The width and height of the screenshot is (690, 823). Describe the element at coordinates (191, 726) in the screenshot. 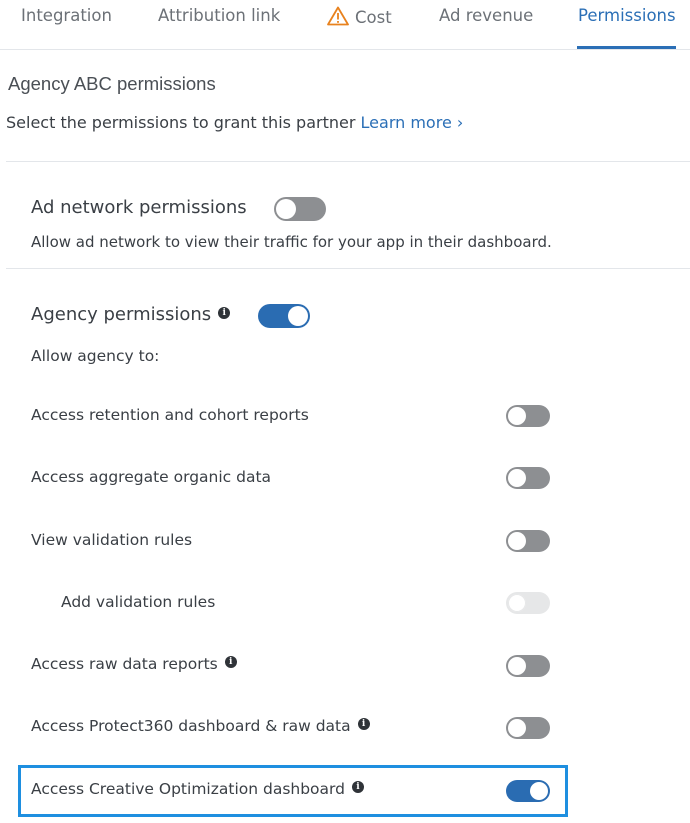

I see `permission-protect360-label: Access Protect360 dashboard & raw data` at that location.